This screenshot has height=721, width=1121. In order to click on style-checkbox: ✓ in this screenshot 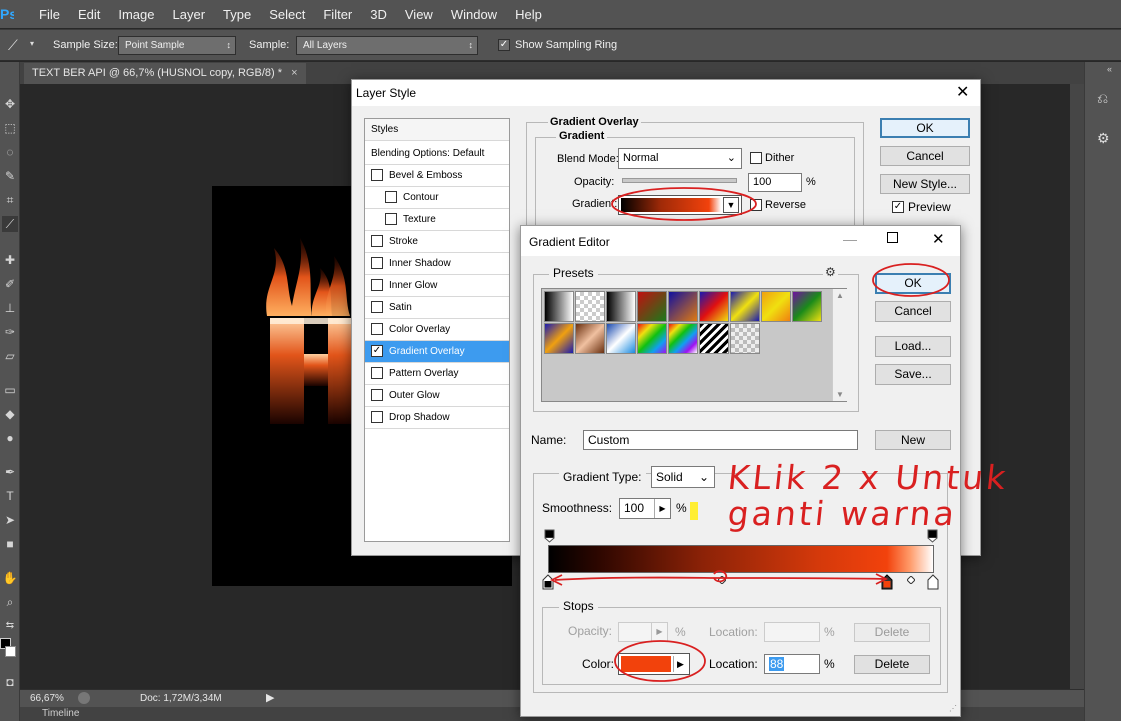, I will do `click(377, 351)`.